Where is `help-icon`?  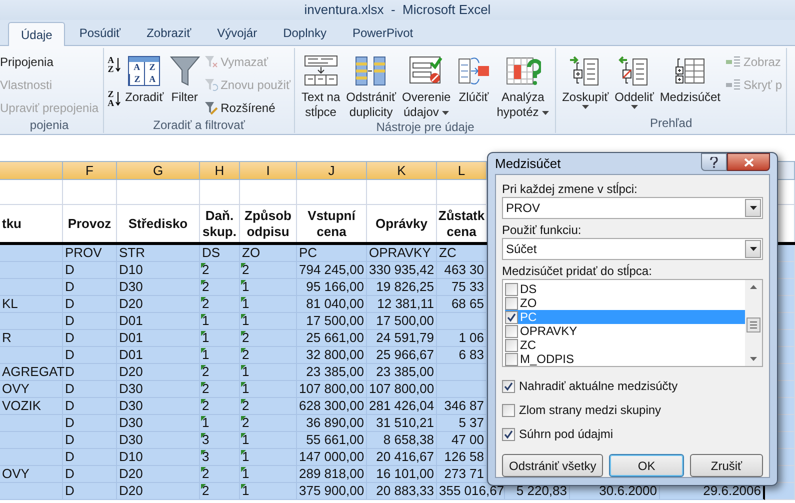
help-icon is located at coordinates (714, 162).